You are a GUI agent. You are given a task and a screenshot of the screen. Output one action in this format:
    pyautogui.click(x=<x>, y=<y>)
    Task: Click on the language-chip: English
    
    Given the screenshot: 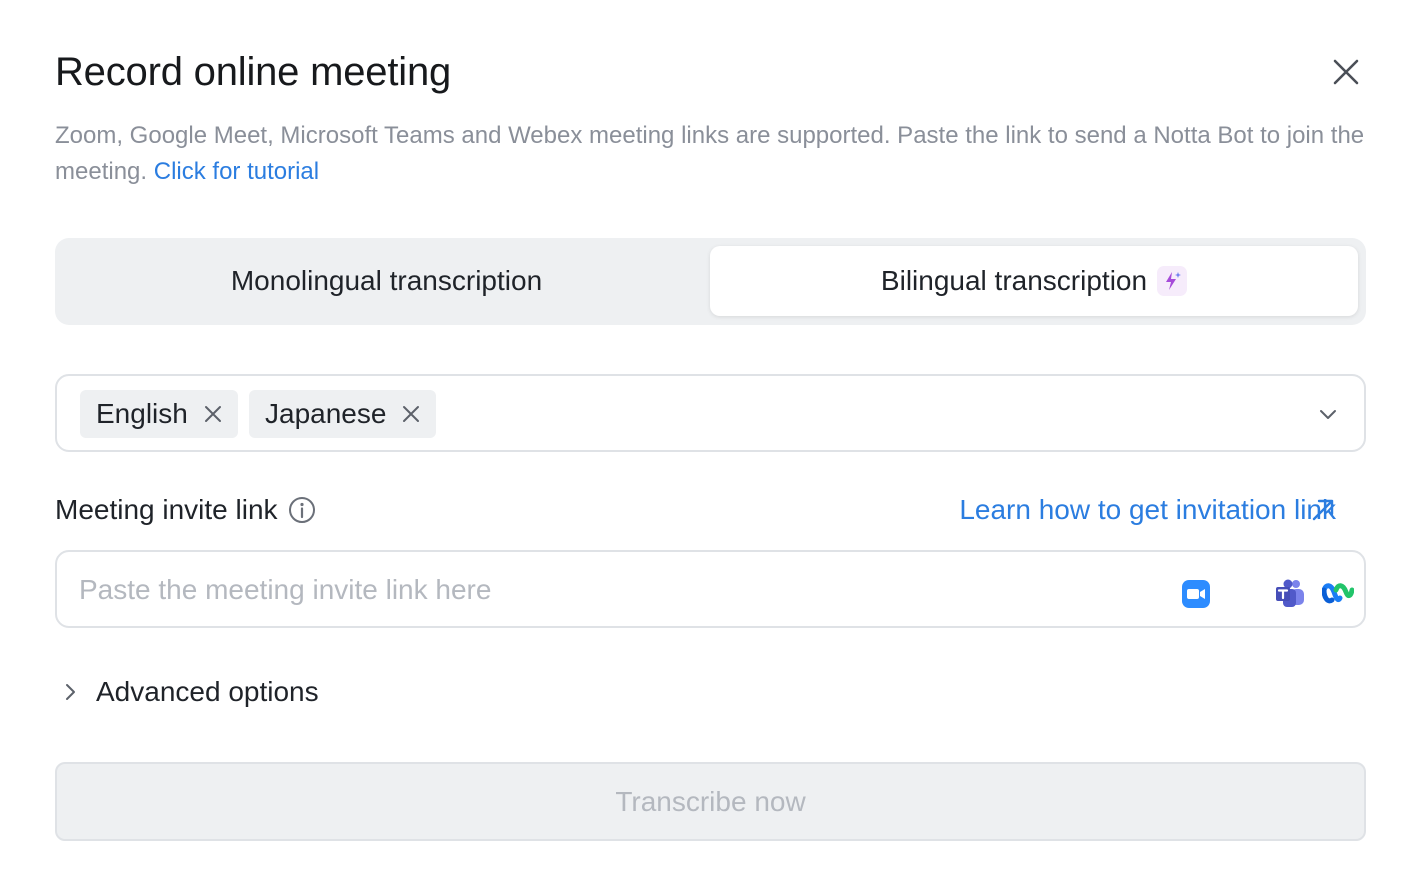 What is the action you would take?
    pyautogui.click(x=159, y=414)
    